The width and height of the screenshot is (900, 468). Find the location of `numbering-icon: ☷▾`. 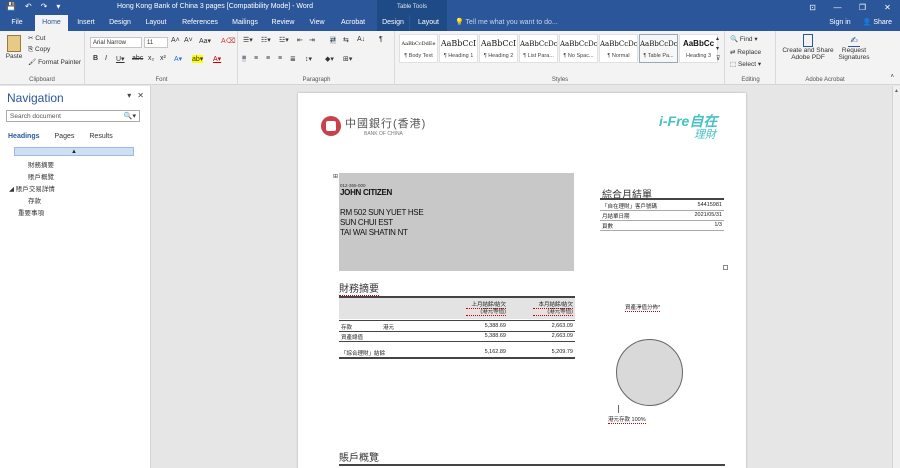

numbering-icon: ☷▾ is located at coordinates (266, 40).